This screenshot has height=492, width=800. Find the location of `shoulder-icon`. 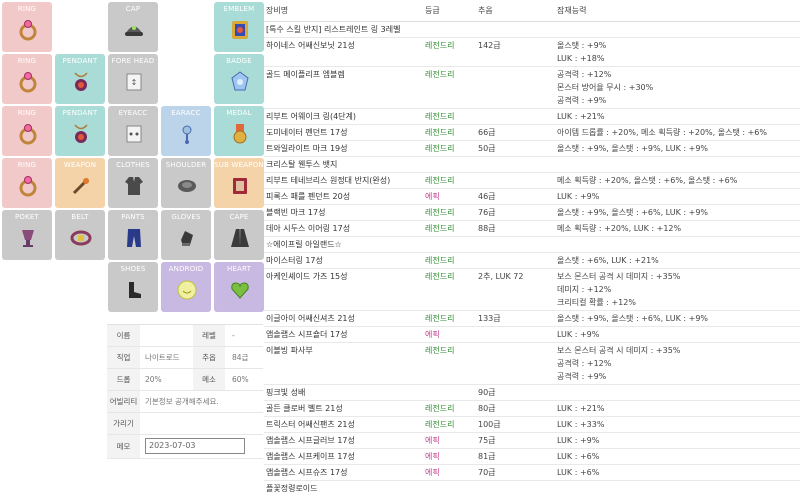

shoulder-icon is located at coordinates (187, 186).